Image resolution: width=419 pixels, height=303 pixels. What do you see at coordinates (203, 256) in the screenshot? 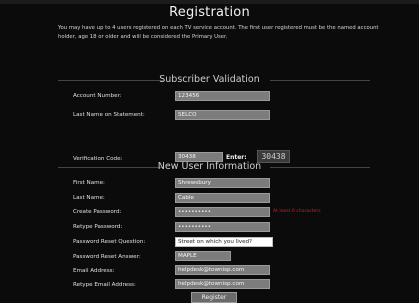
I see `reset-answer-field: MAPLE` at bounding box center [203, 256].